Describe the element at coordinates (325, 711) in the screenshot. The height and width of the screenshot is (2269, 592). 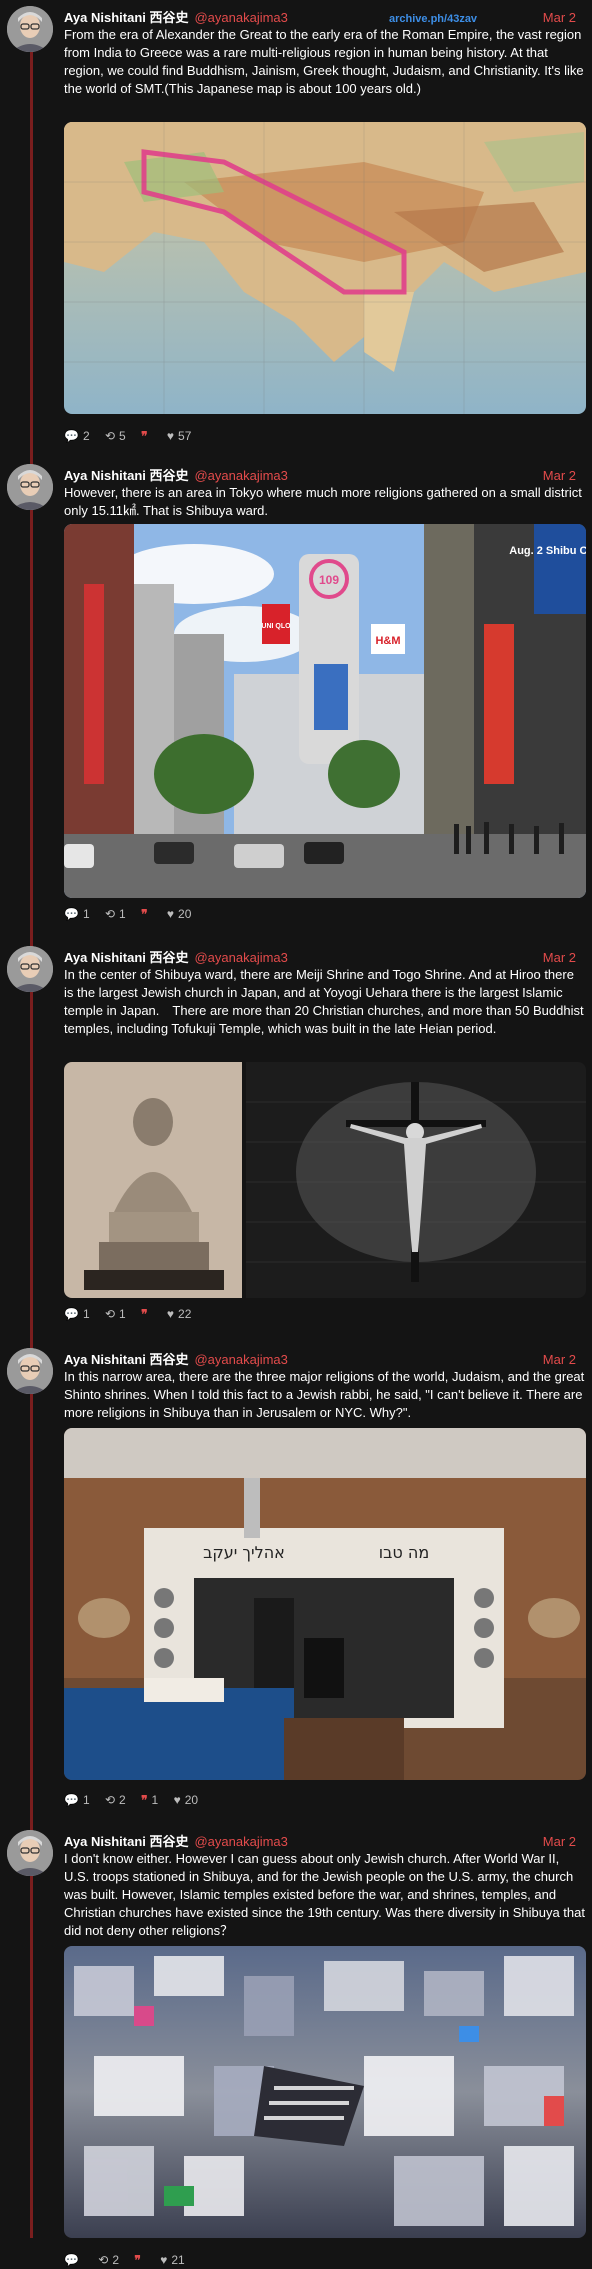
I see `shibuya-street-image: 109 UNI QLO H&M Aug. 2 Shibu Cross` at that location.